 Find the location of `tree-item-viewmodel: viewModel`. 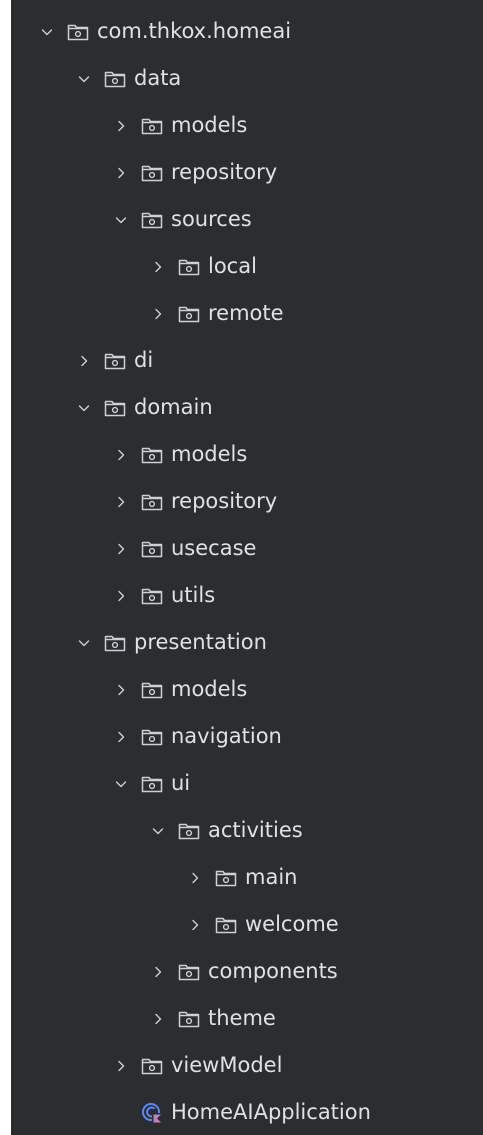

tree-item-viewmodel: viewModel is located at coordinates (247, 1065).